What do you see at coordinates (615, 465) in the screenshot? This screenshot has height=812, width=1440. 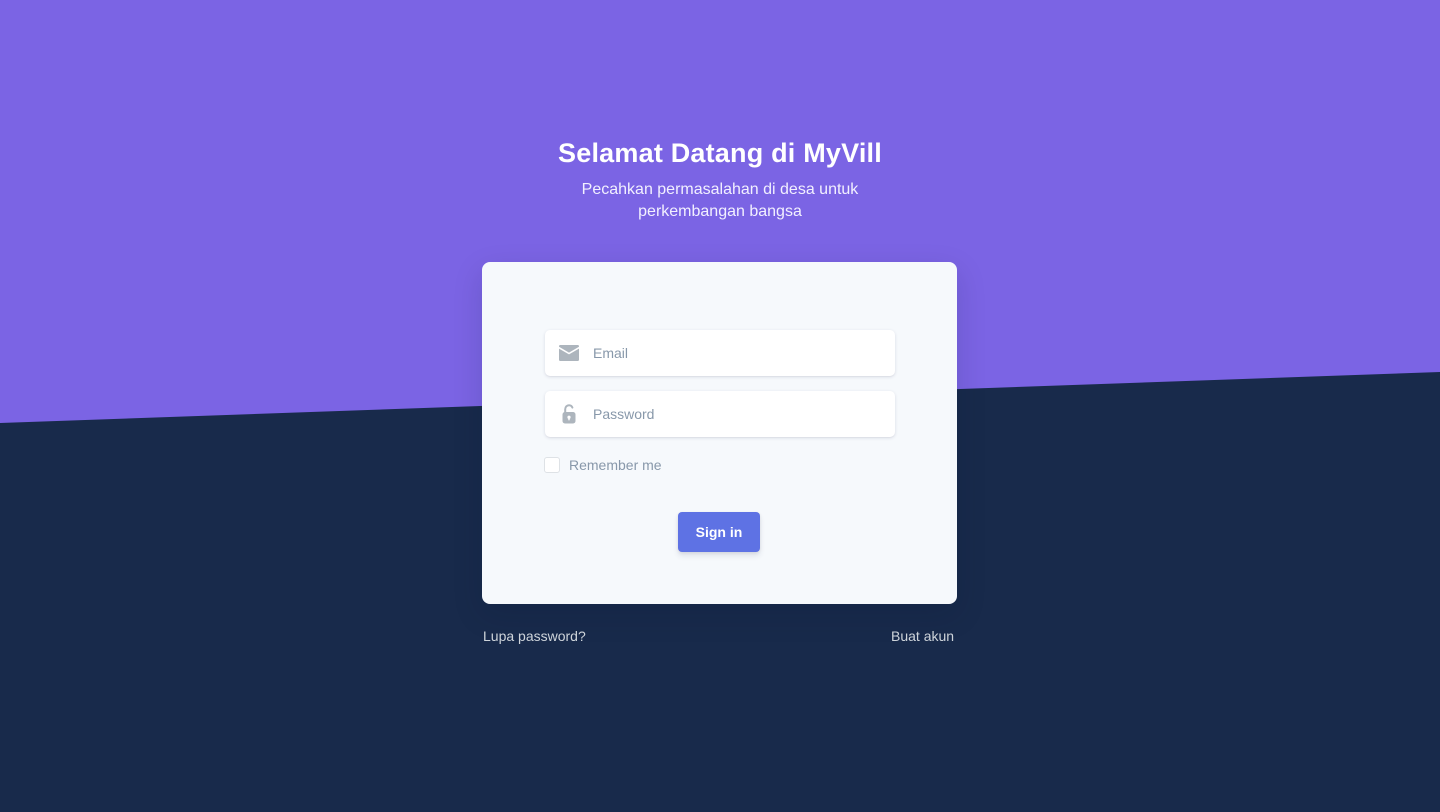 I see `remember-me-label: Remember me` at bounding box center [615, 465].